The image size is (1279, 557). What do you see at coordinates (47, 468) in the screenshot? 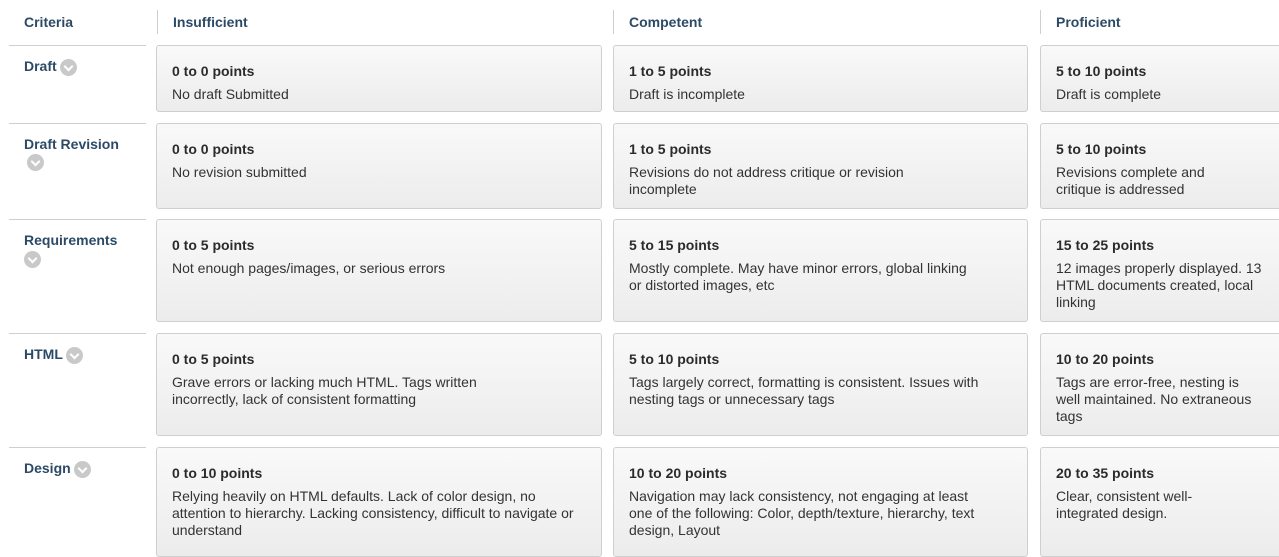
I see `criterion-label: Design` at bounding box center [47, 468].